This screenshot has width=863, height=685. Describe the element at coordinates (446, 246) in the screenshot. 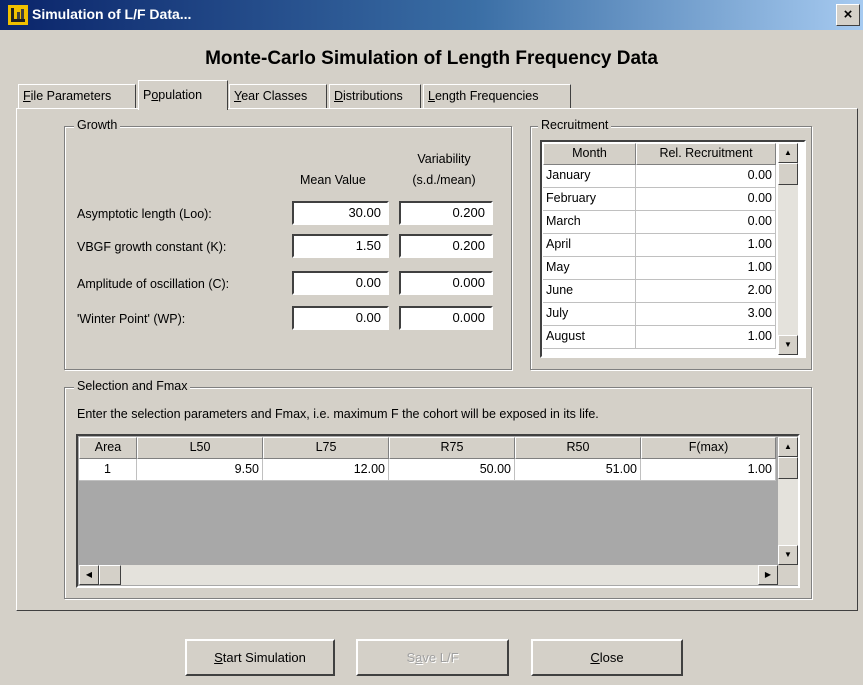

I see `growth-constant-variability-input: 0.200` at that location.